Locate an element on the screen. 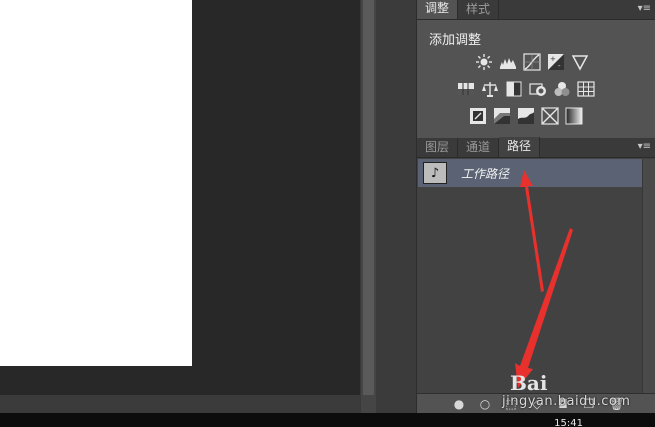  tab-channels: 通道 is located at coordinates (479, 147).